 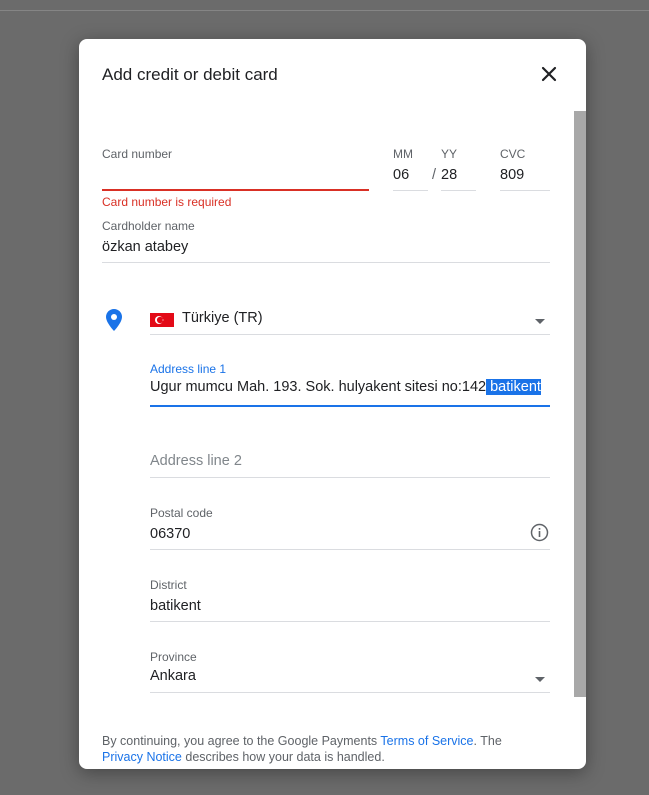 I want to click on district-label: District, so click(x=168, y=585).